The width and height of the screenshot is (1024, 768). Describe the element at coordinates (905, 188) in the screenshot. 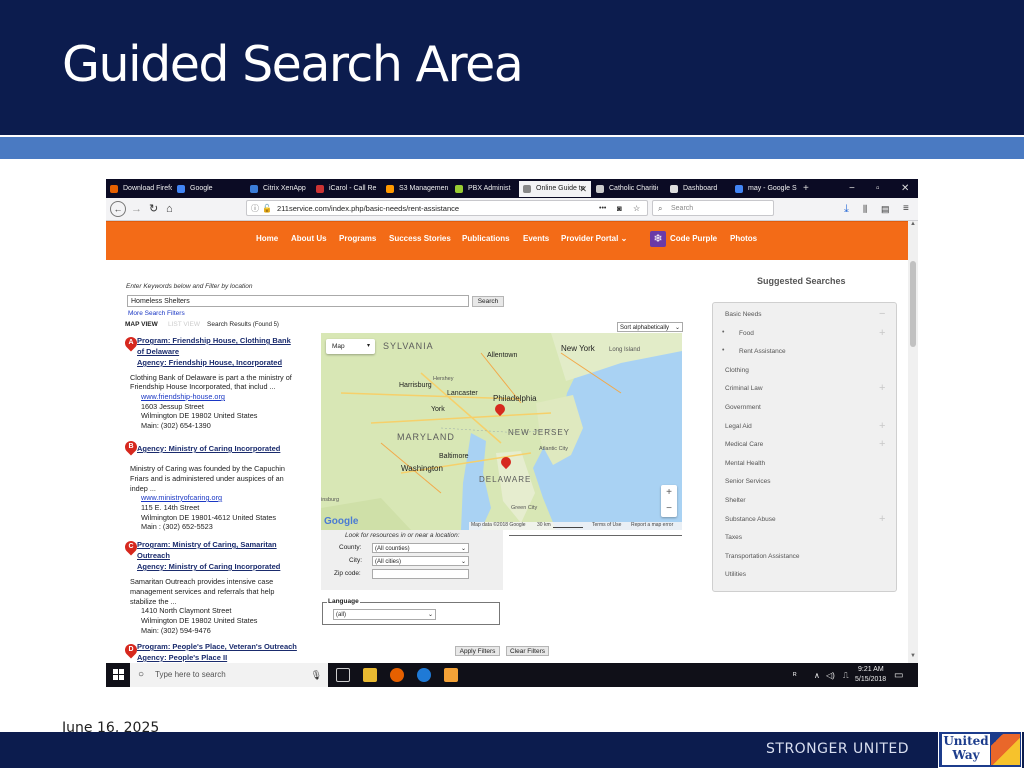

I see `close-window-button: ✕` at that location.